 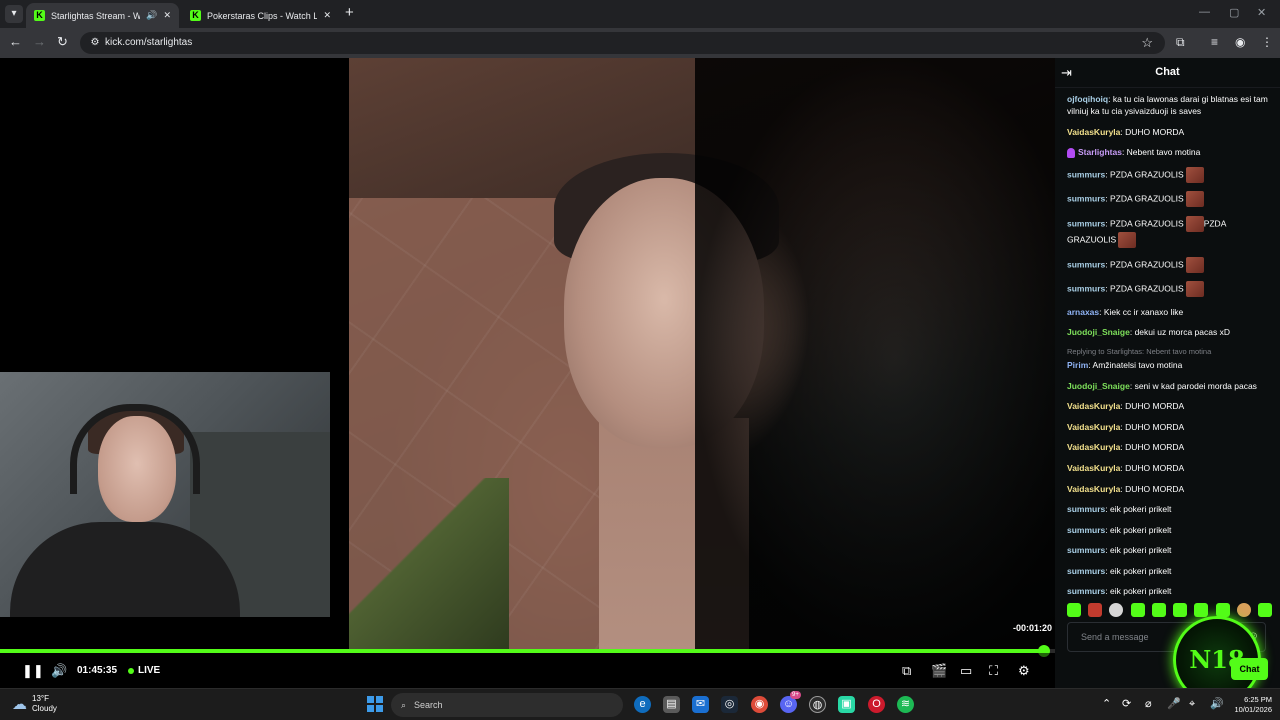 I want to click on volume-tray-icon: 🔊, so click(x=1217, y=704).